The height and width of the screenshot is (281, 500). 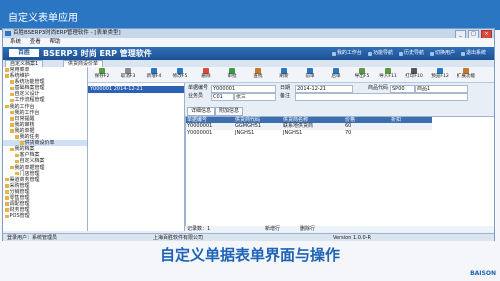 I want to click on menu-help: 帮助, so click(x=55, y=42).